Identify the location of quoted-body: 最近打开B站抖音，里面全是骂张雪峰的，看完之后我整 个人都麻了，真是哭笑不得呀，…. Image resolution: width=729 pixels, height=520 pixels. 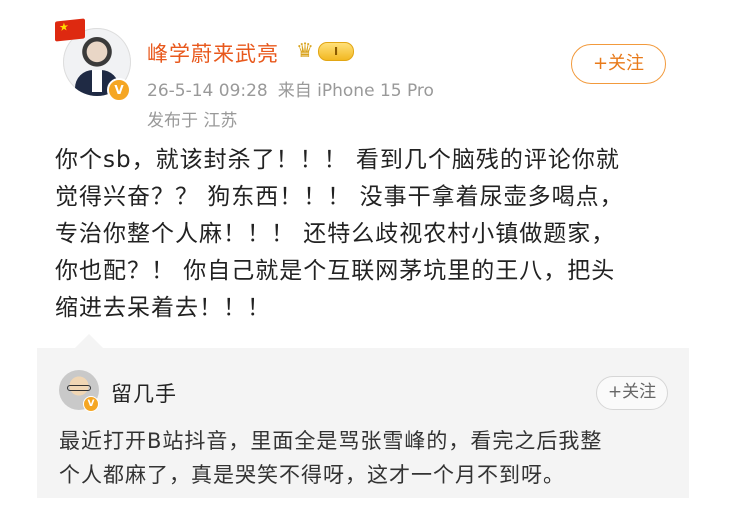
(369, 458).